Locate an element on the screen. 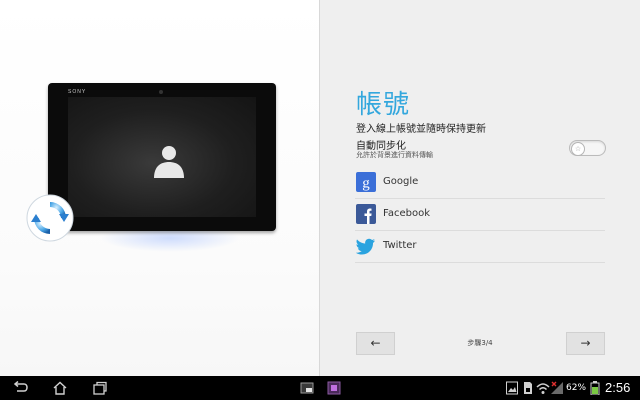  facebook-icon is located at coordinates (366, 214).